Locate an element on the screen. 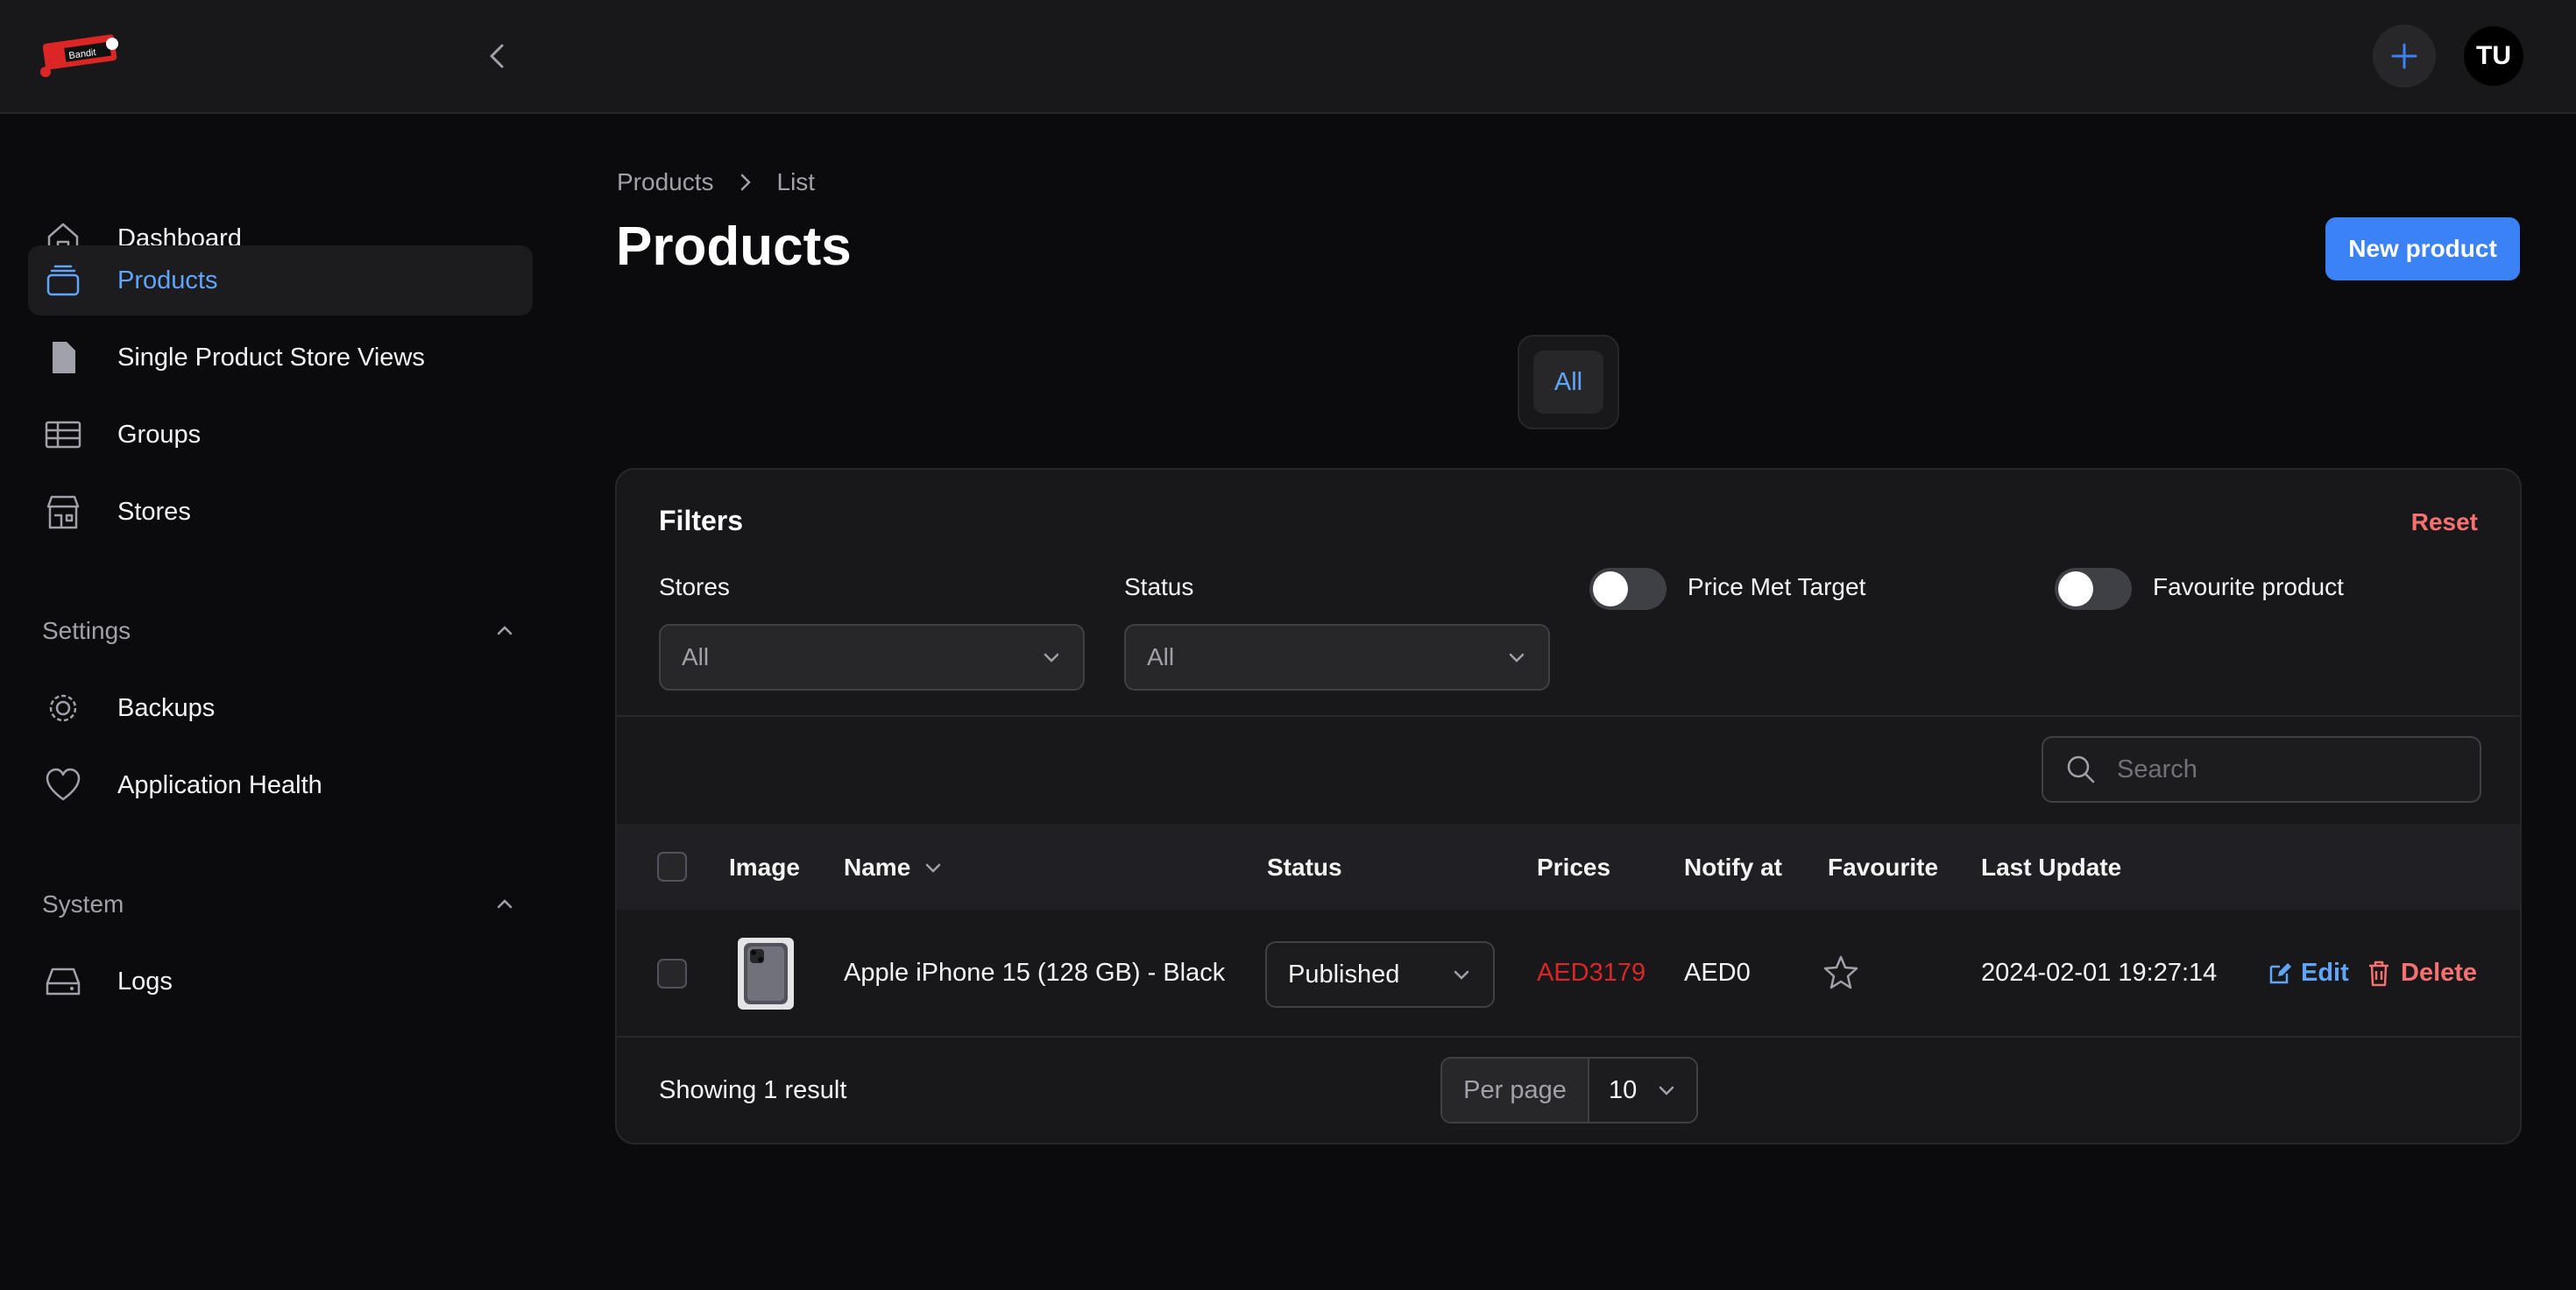 The width and height of the screenshot is (2576, 1290). column-header-prices: Prices is located at coordinates (1574, 867).